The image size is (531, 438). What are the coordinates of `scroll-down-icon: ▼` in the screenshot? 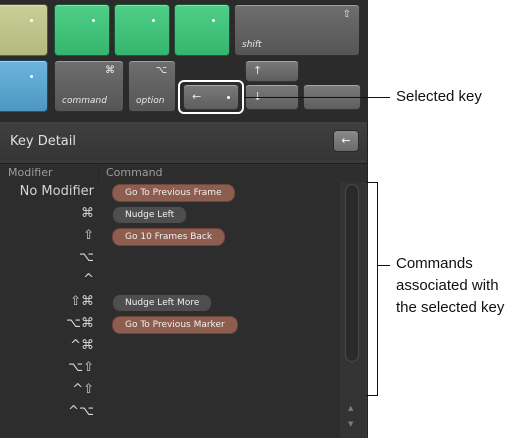 It's located at (350, 424).